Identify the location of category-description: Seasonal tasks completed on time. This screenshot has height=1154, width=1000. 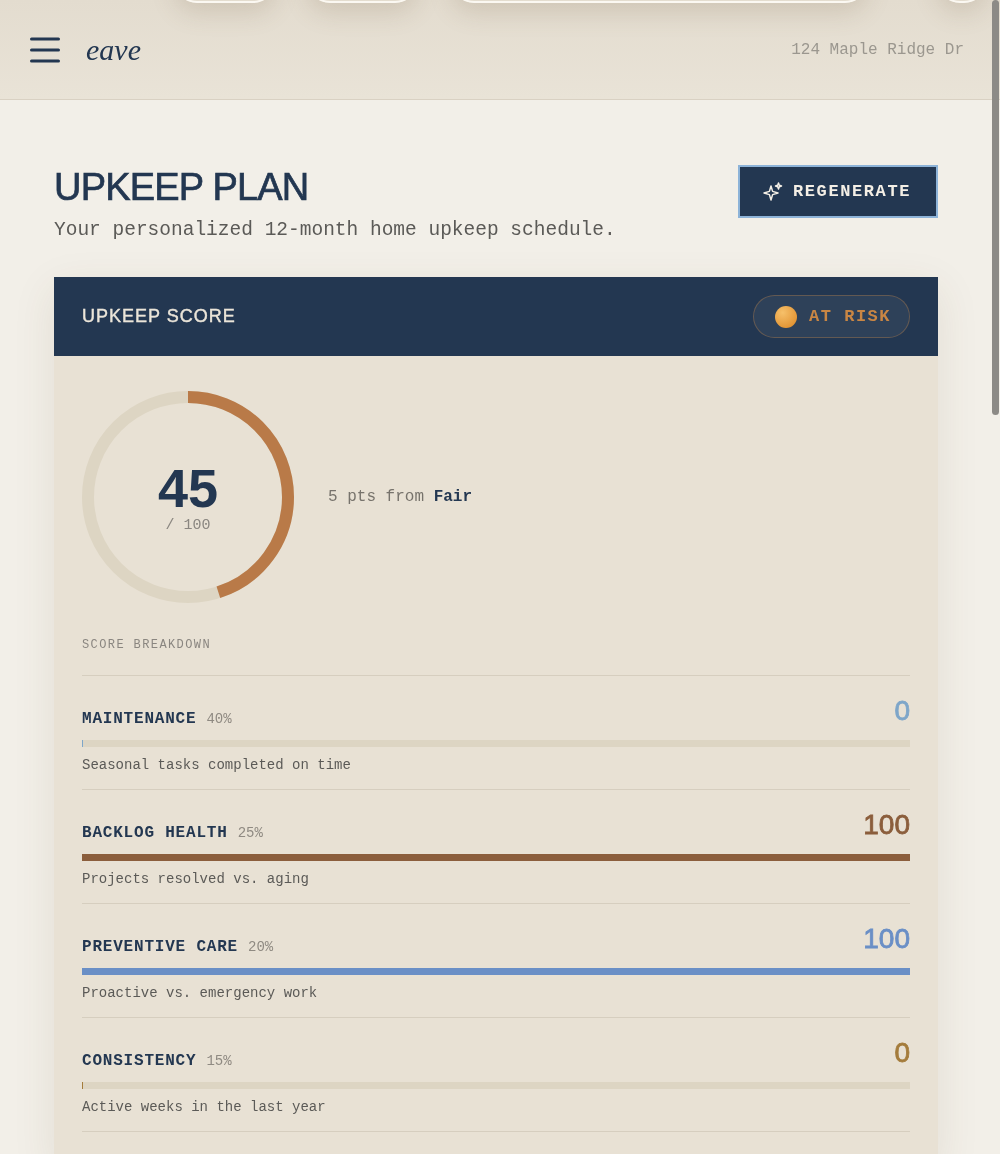
(217, 765).